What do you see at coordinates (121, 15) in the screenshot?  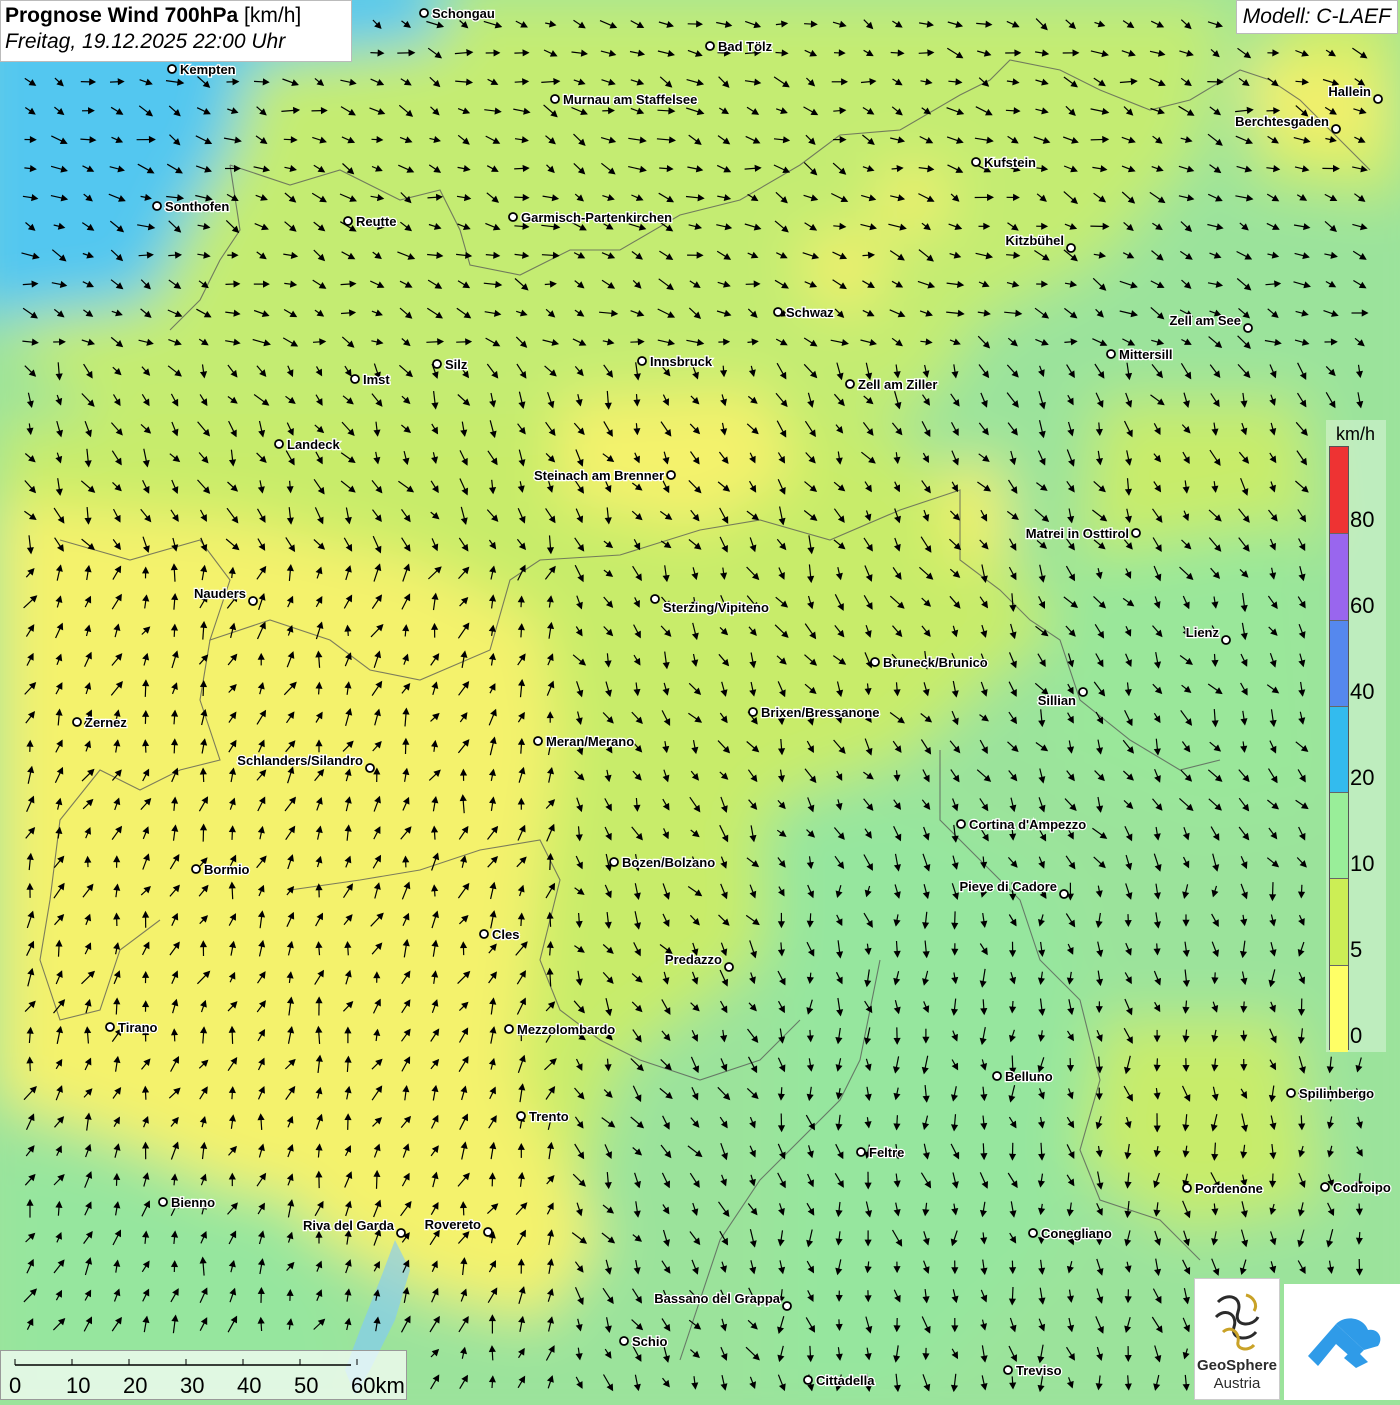 I see `map-title-main: Prognose Wind 700hPa` at bounding box center [121, 15].